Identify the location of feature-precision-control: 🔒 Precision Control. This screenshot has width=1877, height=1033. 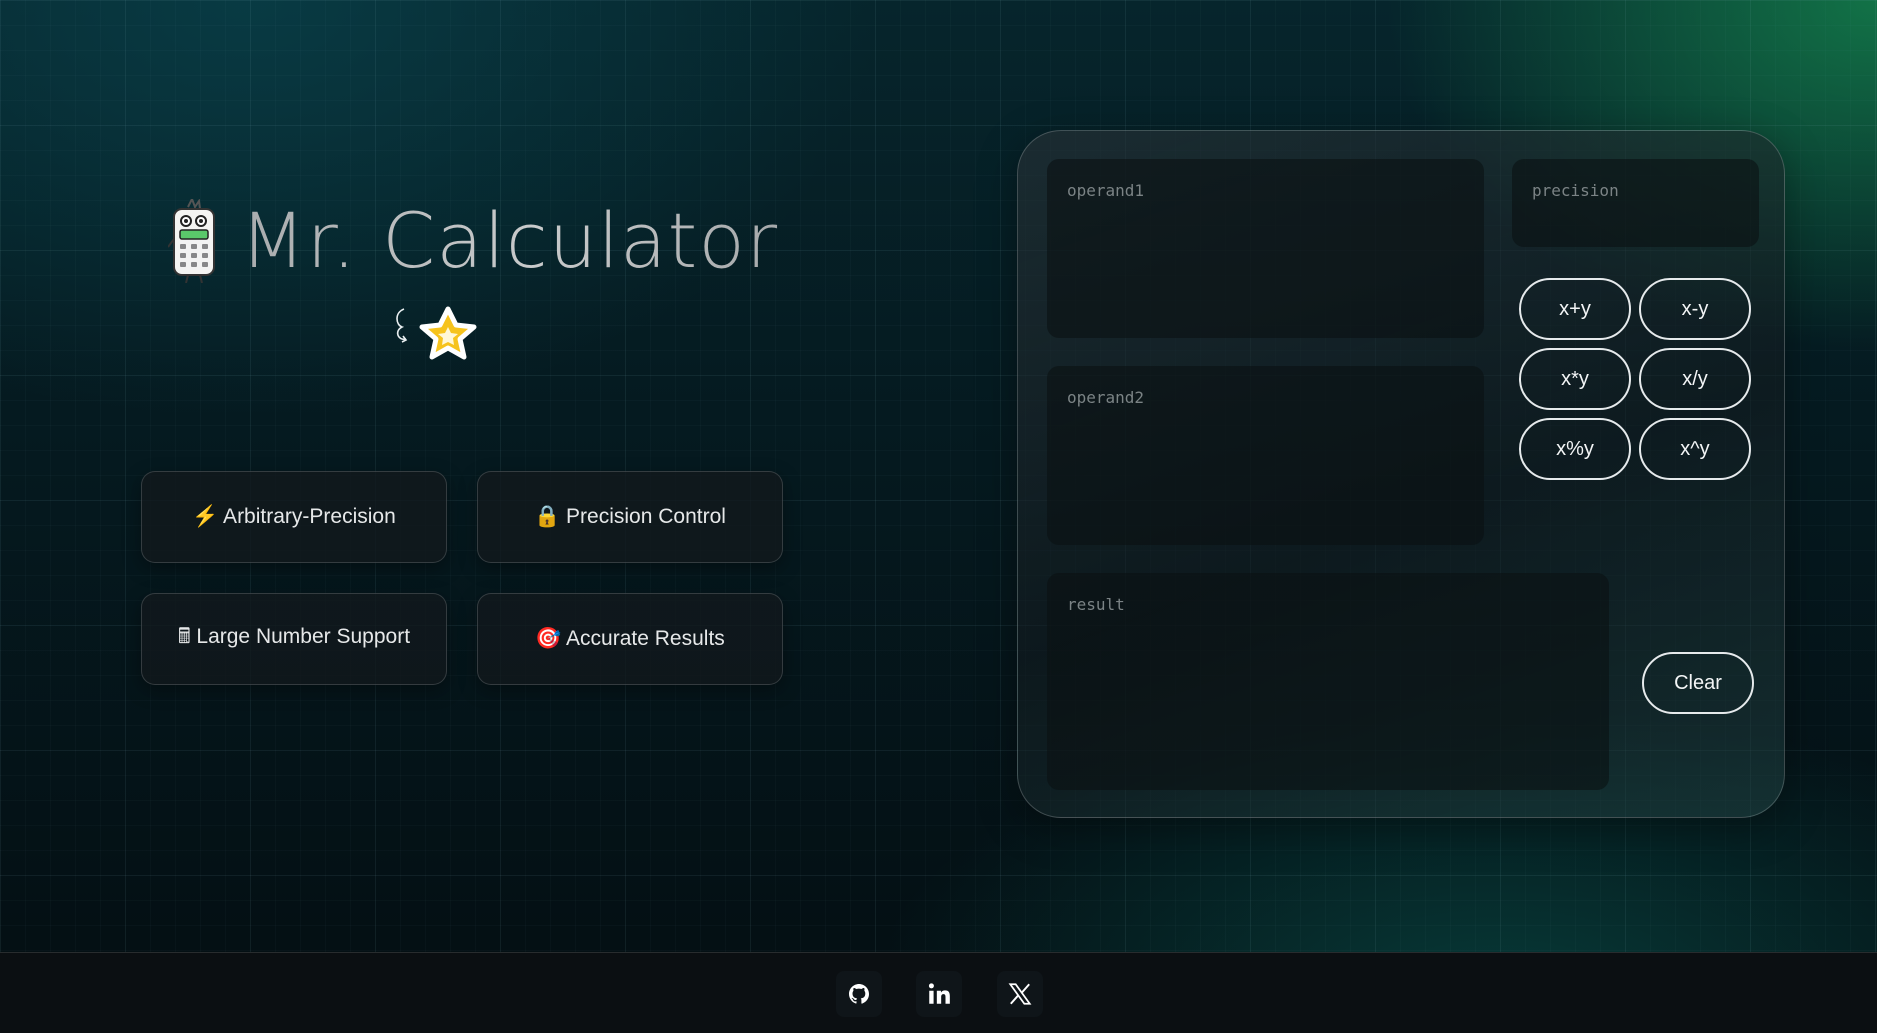
(630, 517).